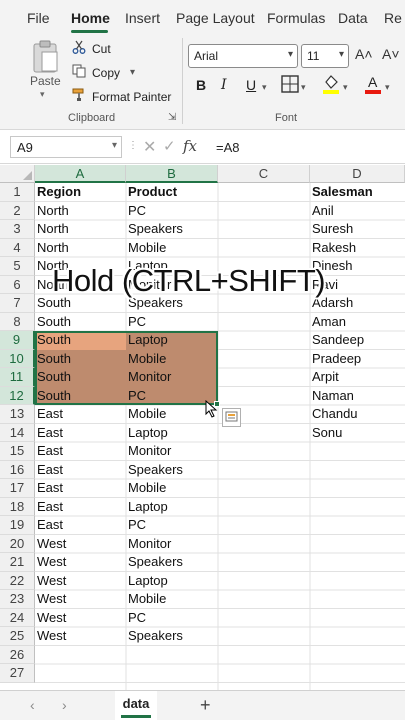 This screenshot has height=720, width=405. Describe the element at coordinates (127, 655) in the screenshot. I see `cell-b26` at that location.